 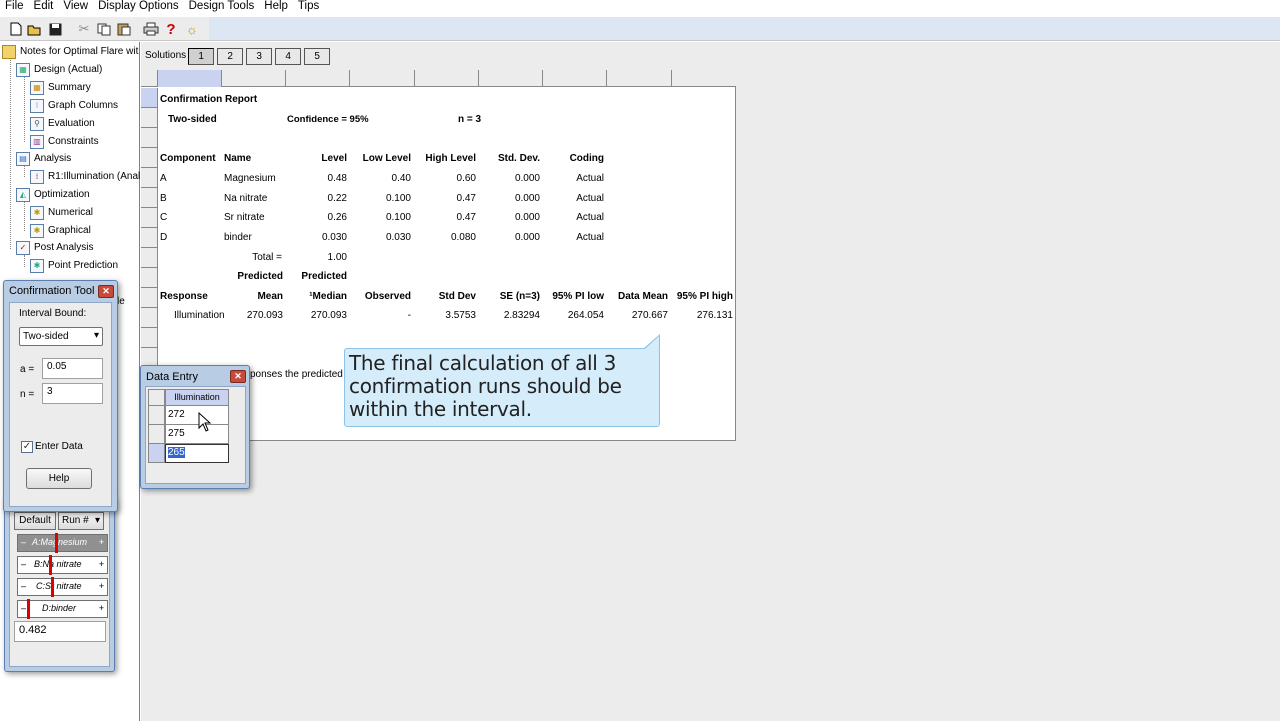 I want to click on factor-value-field: 0.482, so click(x=60, y=631).